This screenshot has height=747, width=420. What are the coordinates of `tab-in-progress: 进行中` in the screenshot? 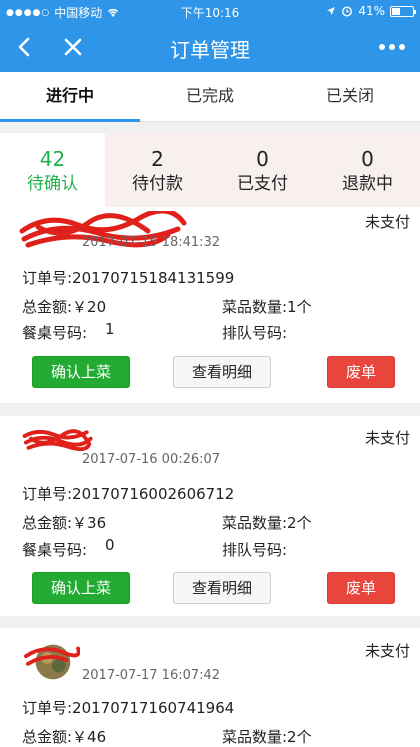 It's located at (70, 97).